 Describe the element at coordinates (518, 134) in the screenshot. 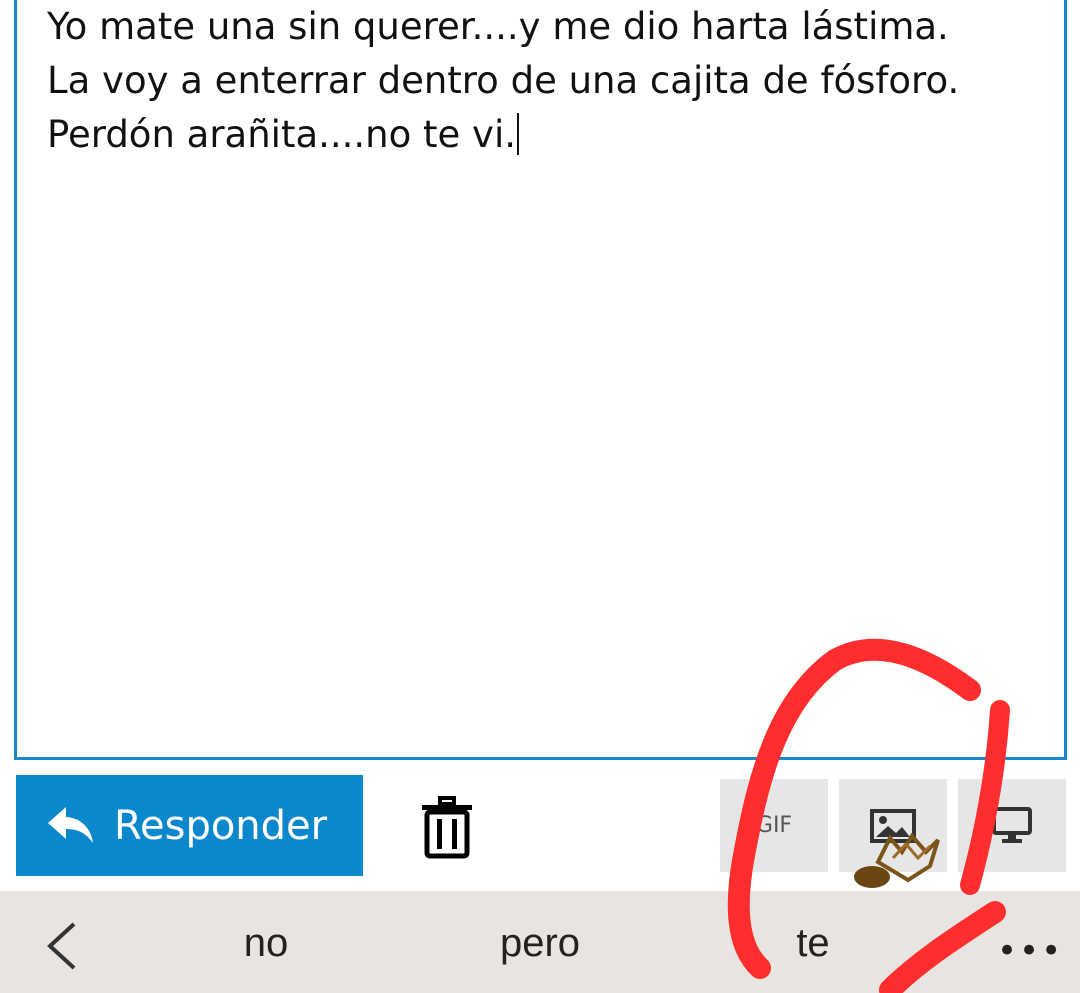

I see `text-caret` at that location.